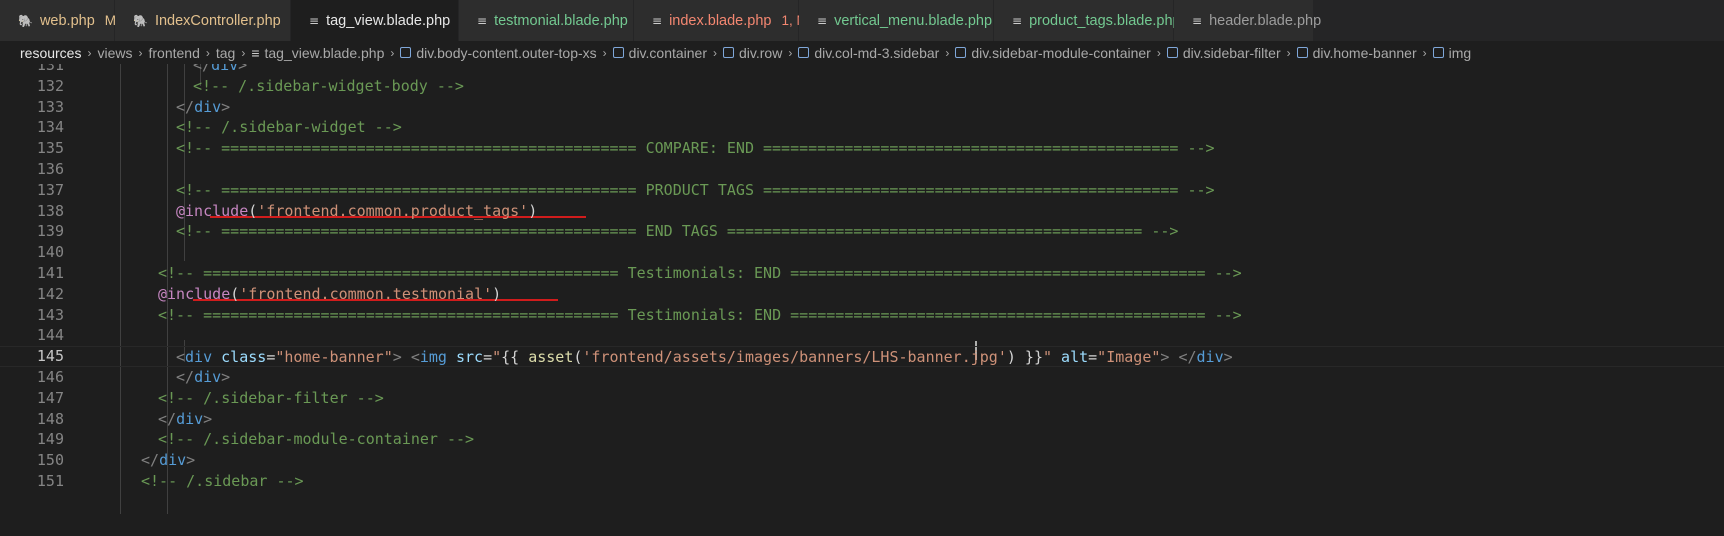 This screenshot has height=536, width=1724. Describe the element at coordinates (173, 53) in the screenshot. I see `breadcrumb-item: frontend` at that location.